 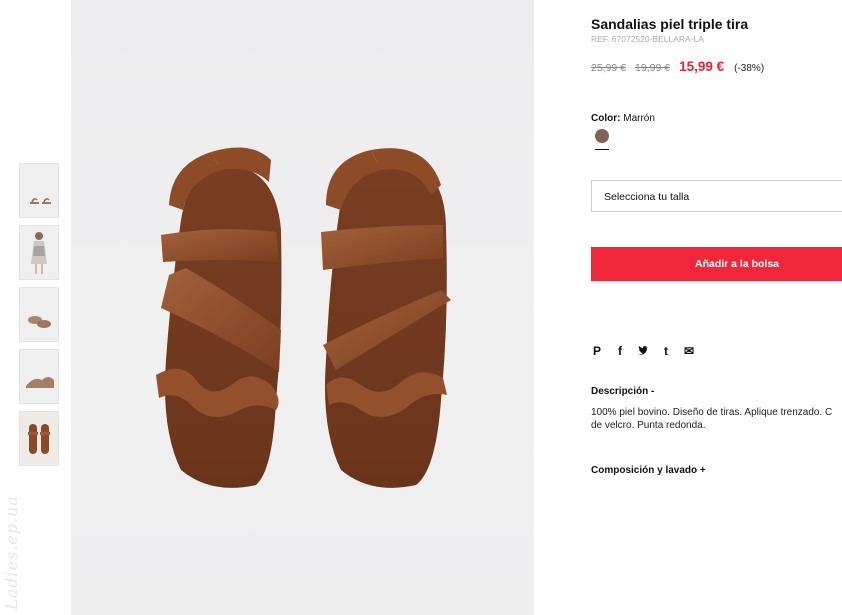 What do you see at coordinates (620, 351) in the screenshot?
I see `facebook-icon: f` at bounding box center [620, 351].